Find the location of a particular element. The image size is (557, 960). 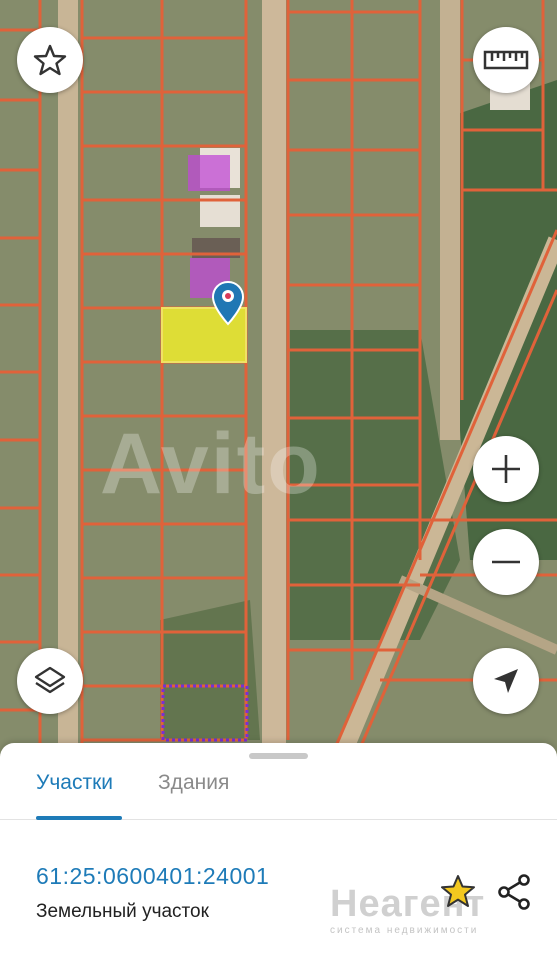

tab-parcels: Участки is located at coordinates (74, 783).